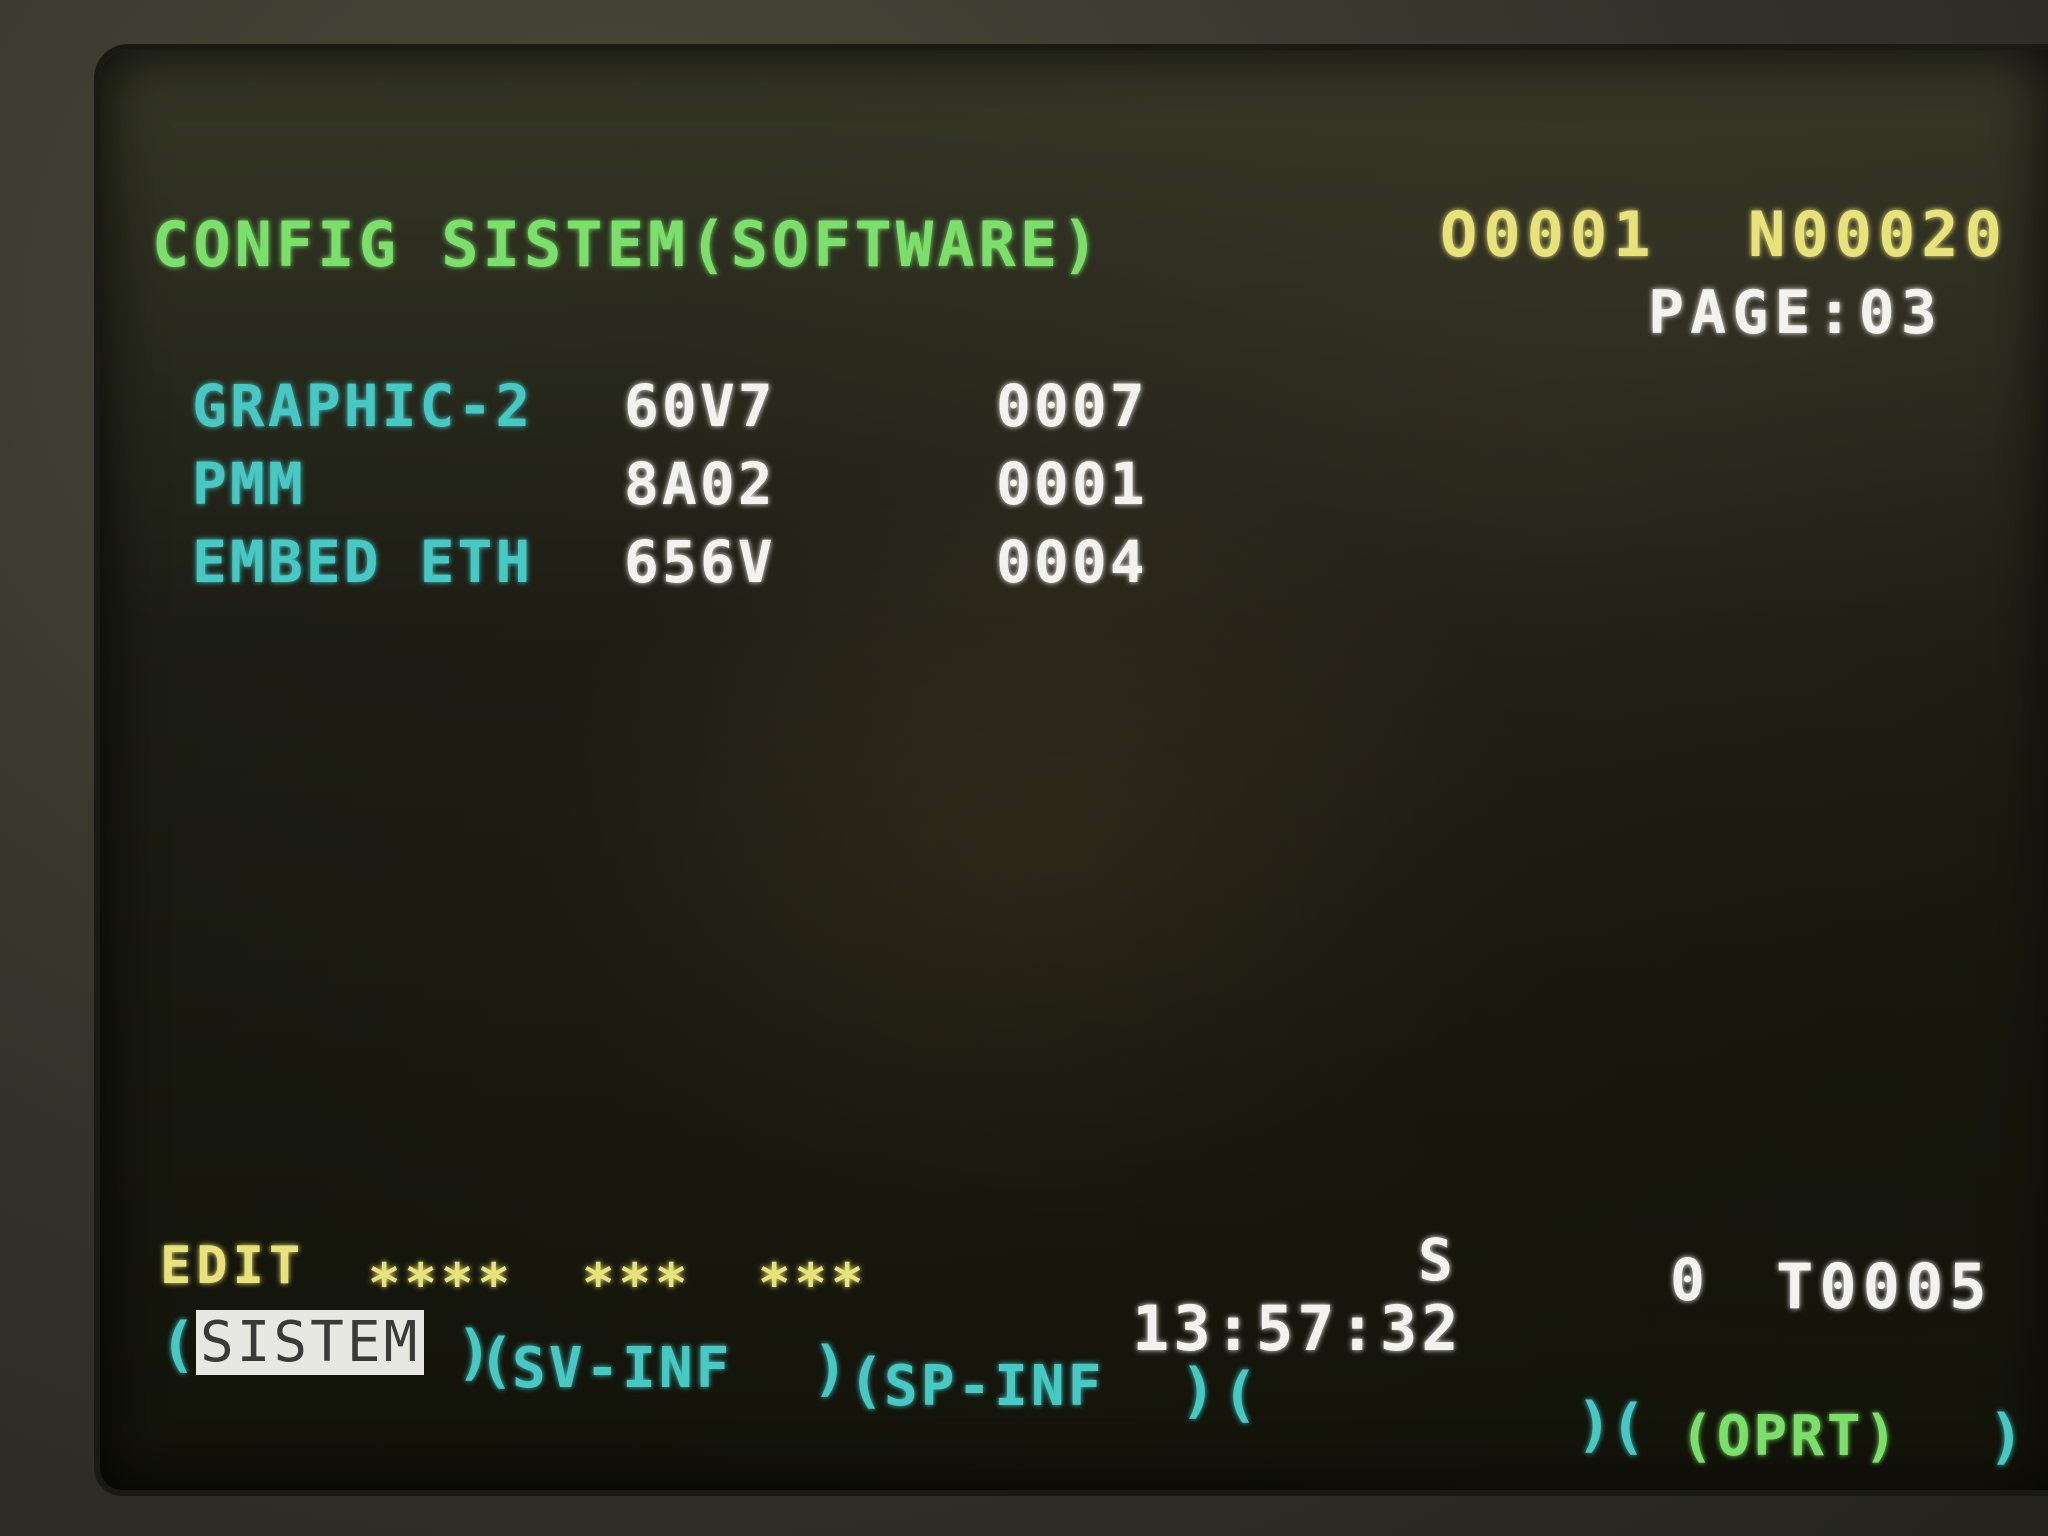 The width and height of the screenshot is (2048, 1536). What do you see at coordinates (1790, 1436) in the screenshot?
I see `softkey-oprt: (OPRT)` at bounding box center [1790, 1436].